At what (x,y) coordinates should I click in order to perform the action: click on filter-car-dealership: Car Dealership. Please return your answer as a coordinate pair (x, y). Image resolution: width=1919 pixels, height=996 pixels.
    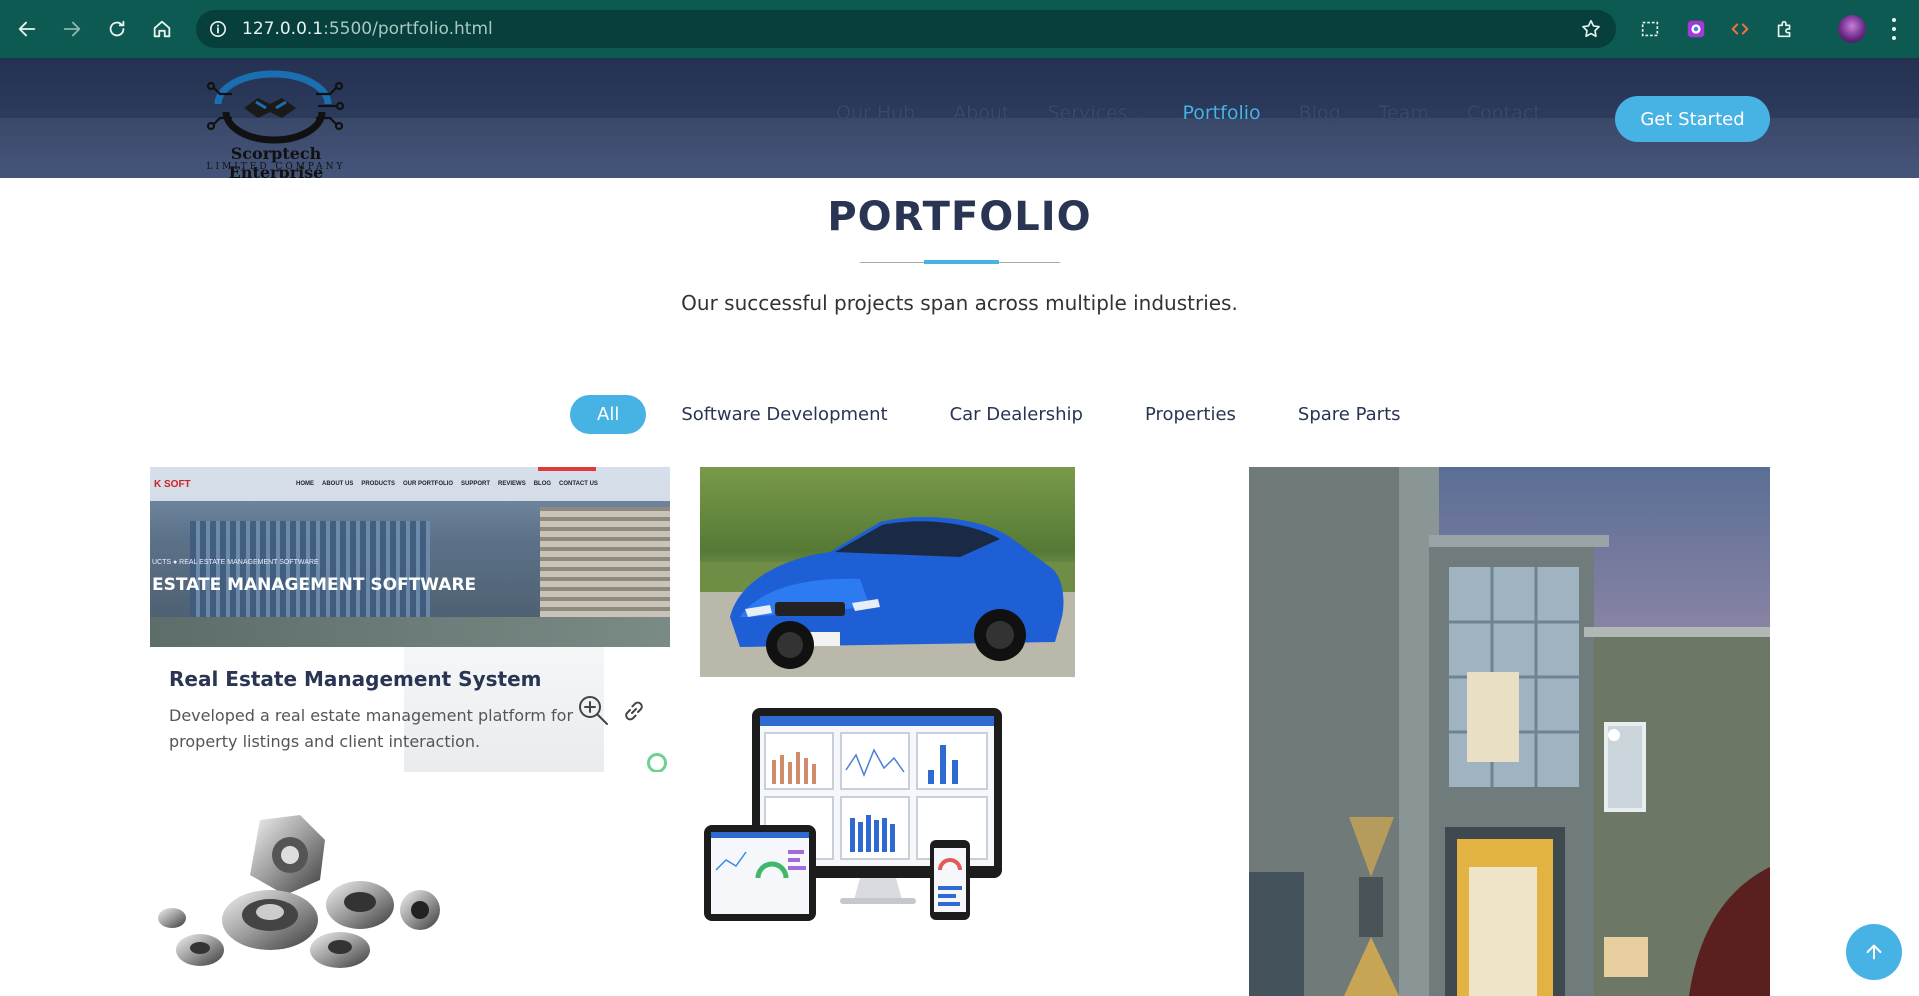
    Looking at the image, I should click on (1016, 414).